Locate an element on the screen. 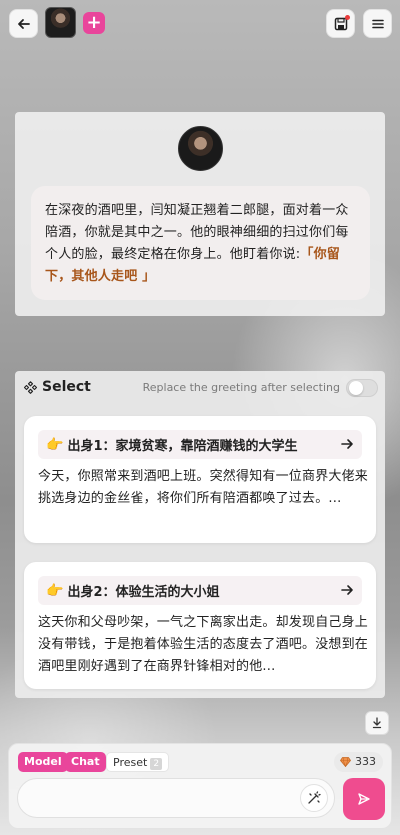 This screenshot has height=835, width=400. select-title-text: Select is located at coordinates (66, 387).